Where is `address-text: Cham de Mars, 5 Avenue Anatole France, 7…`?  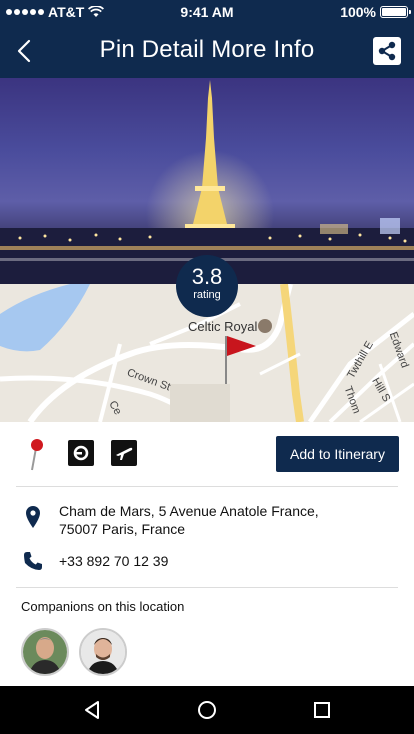 address-text: Cham de Mars, 5 Avenue Anatole France, 7… is located at coordinates (209, 520).